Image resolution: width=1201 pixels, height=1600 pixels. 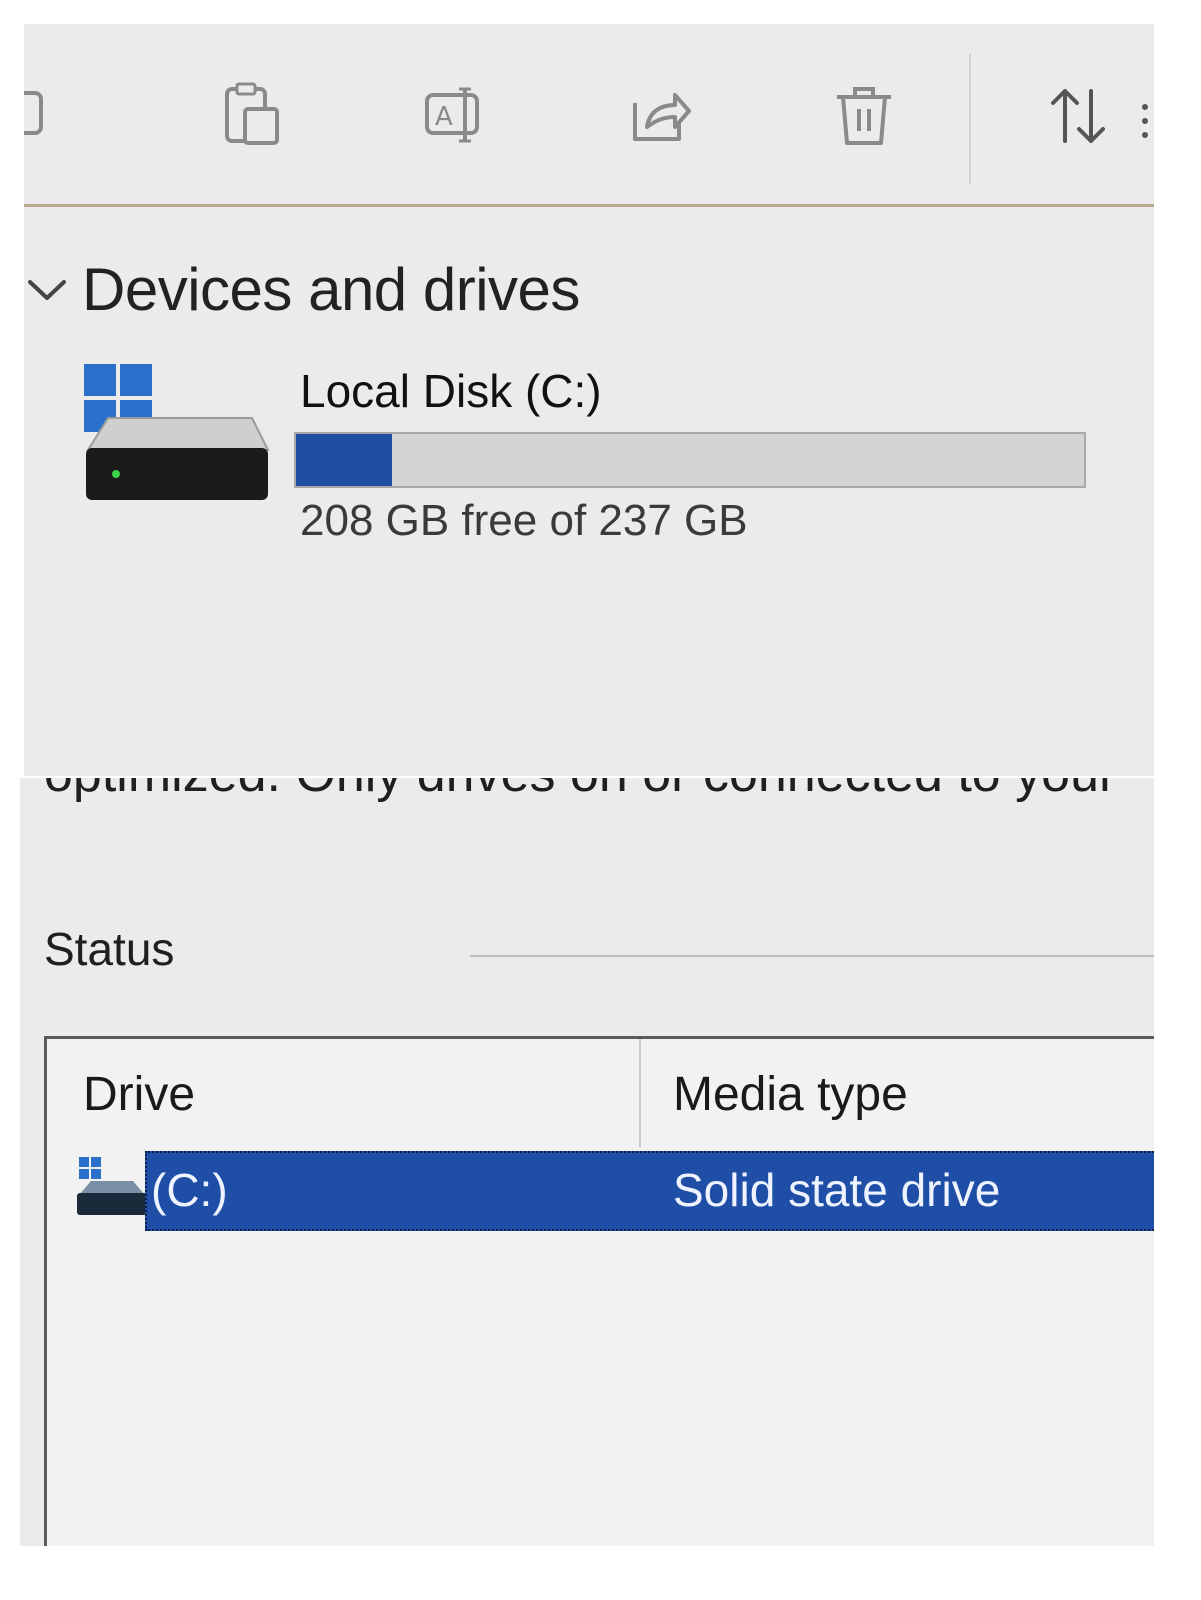 What do you see at coordinates (589, 115) in the screenshot?
I see `command-bar: A` at bounding box center [589, 115].